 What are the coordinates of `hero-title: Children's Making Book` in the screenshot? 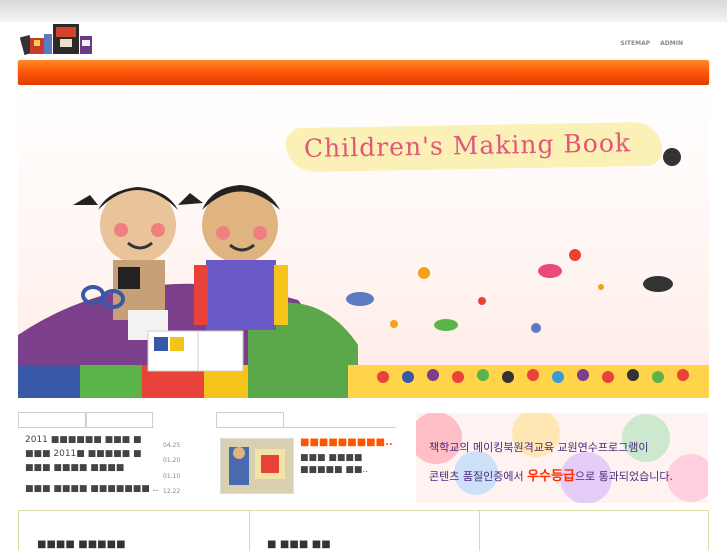 It's located at (474, 147).